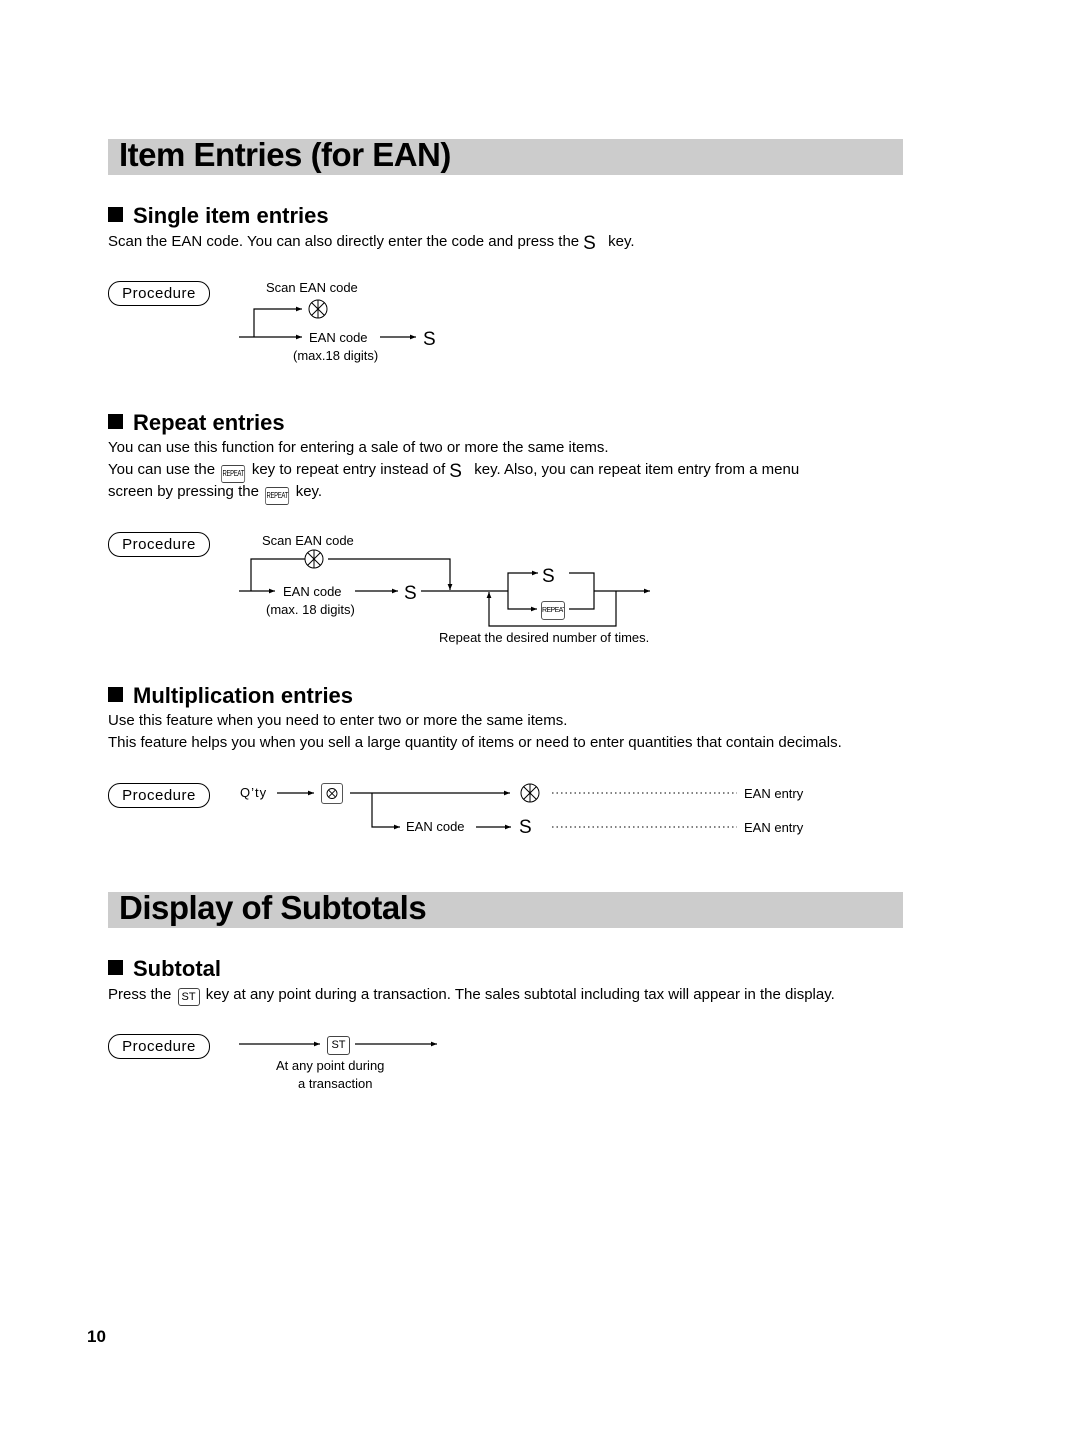 The height and width of the screenshot is (1454, 1080). What do you see at coordinates (394, 810) in the screenshot?
I see `multiplication-flow` at bounding box center [394, 810].